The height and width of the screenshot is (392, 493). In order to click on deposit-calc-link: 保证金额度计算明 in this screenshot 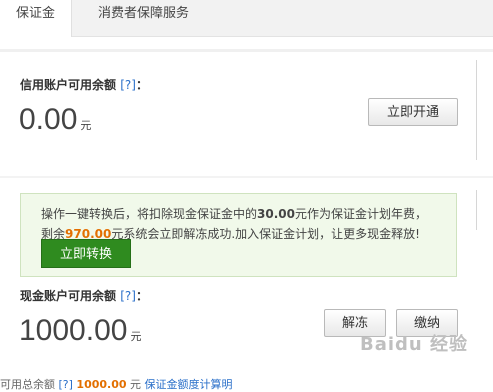, I will do `click(189, 384)`.